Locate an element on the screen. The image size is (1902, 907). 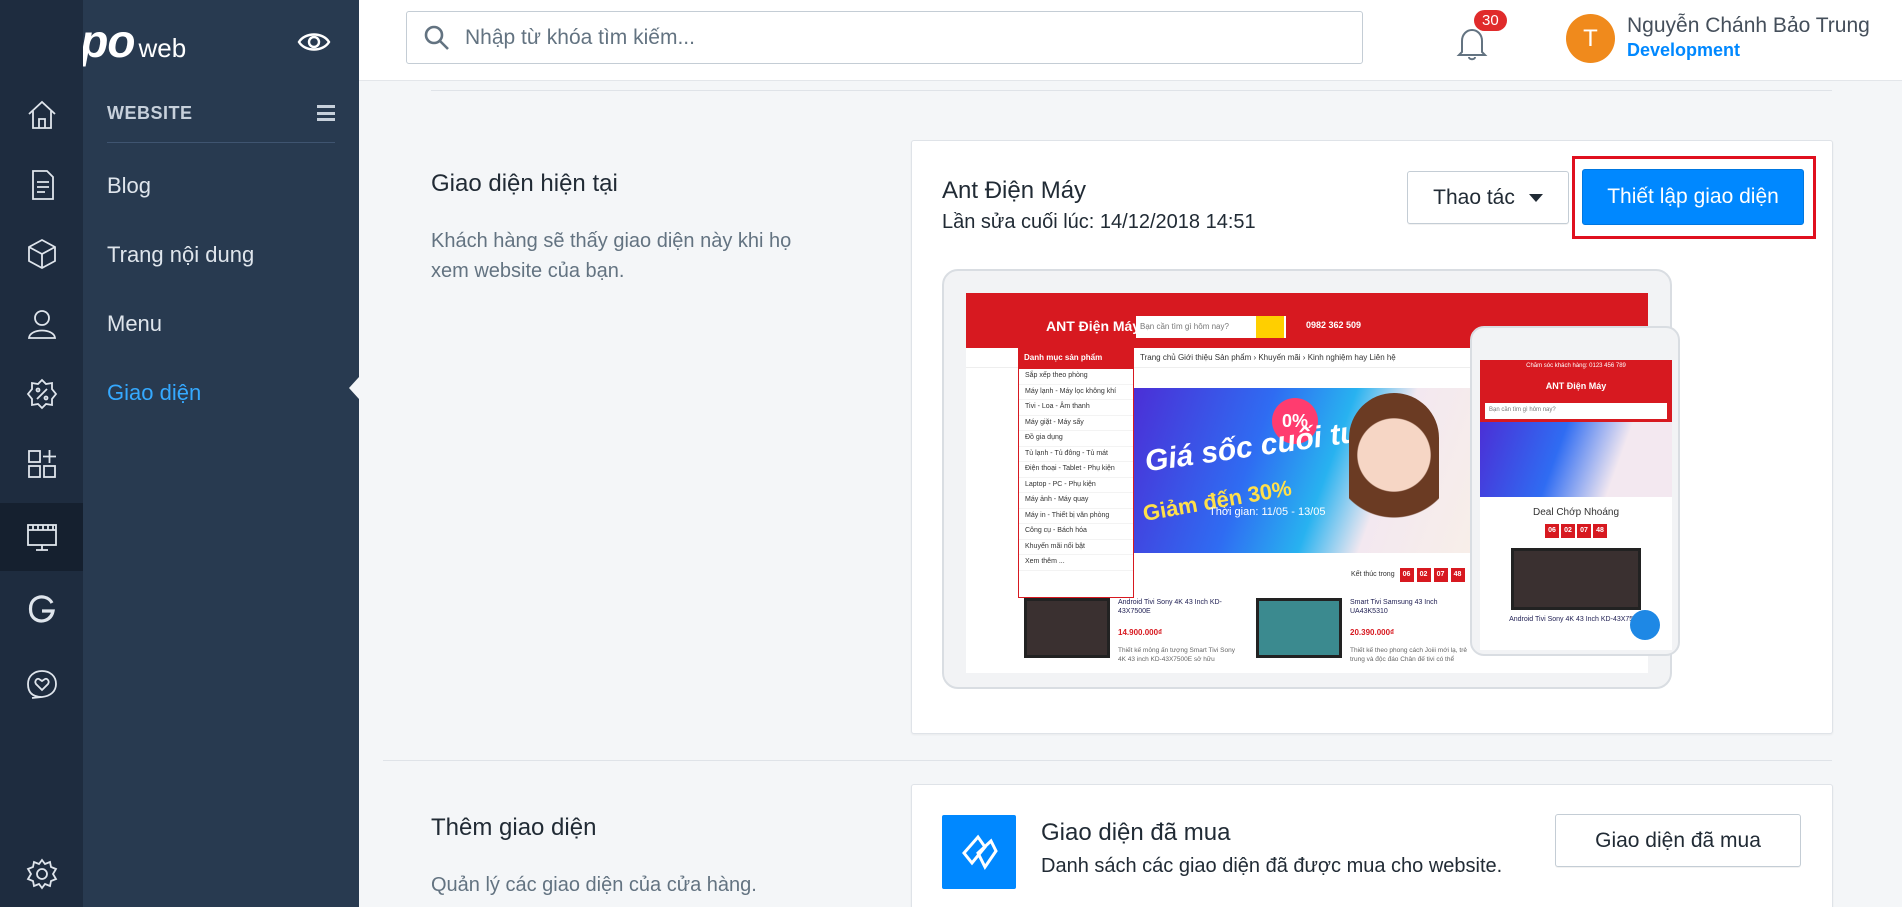
subnav-header: WEBSITE is located at coordinates (221, 123).